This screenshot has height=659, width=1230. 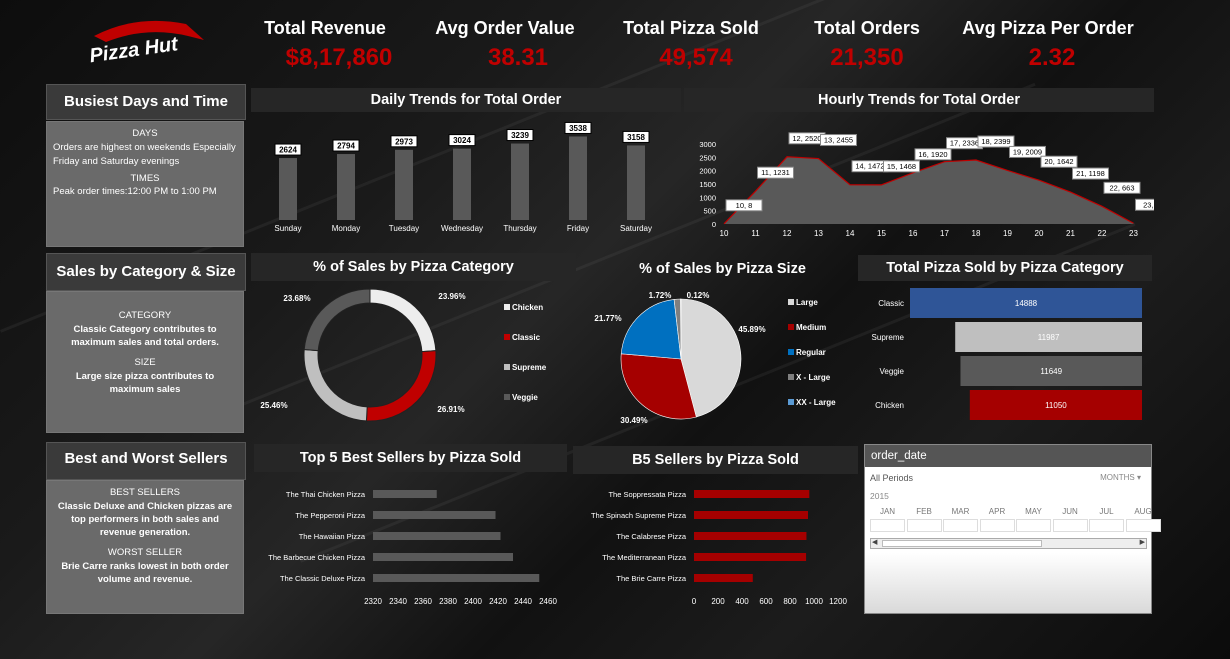 What do you see at coordinates (707, 157) in the screenshot?
I see `hourly-y-tick: 2500` at bounding box center [707, 157].